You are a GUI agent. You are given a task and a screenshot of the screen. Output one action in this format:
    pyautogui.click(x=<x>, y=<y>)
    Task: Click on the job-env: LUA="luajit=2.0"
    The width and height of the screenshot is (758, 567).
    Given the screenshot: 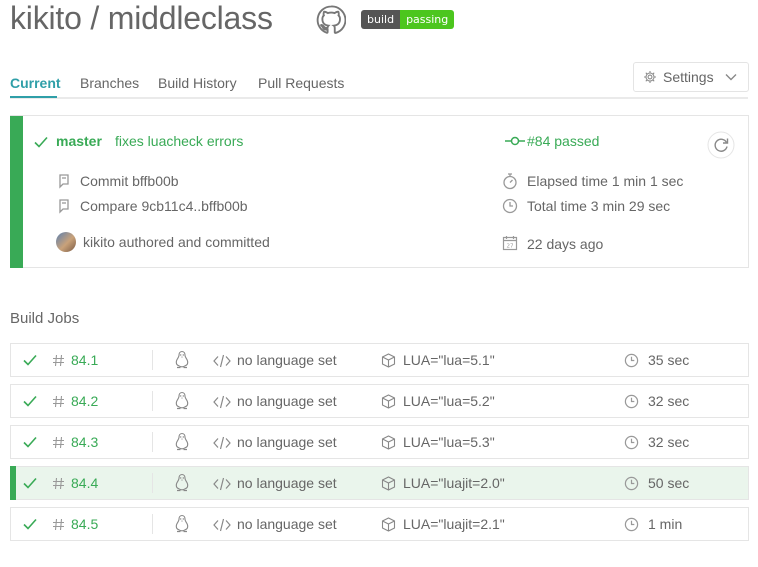 What is the action you would take?
    pyautogui.click(x=454, y=483)
    